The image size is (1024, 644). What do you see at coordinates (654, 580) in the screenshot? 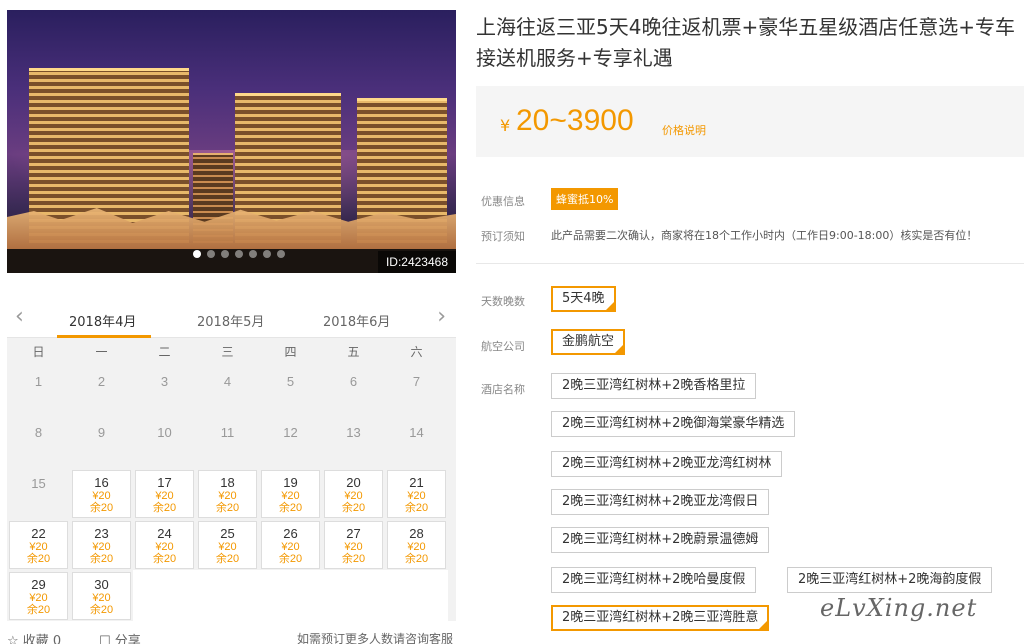
I see `option-hotel: 2晚三亚湾红树林+2晚哈曼度假` at bounding box center [654, 580].